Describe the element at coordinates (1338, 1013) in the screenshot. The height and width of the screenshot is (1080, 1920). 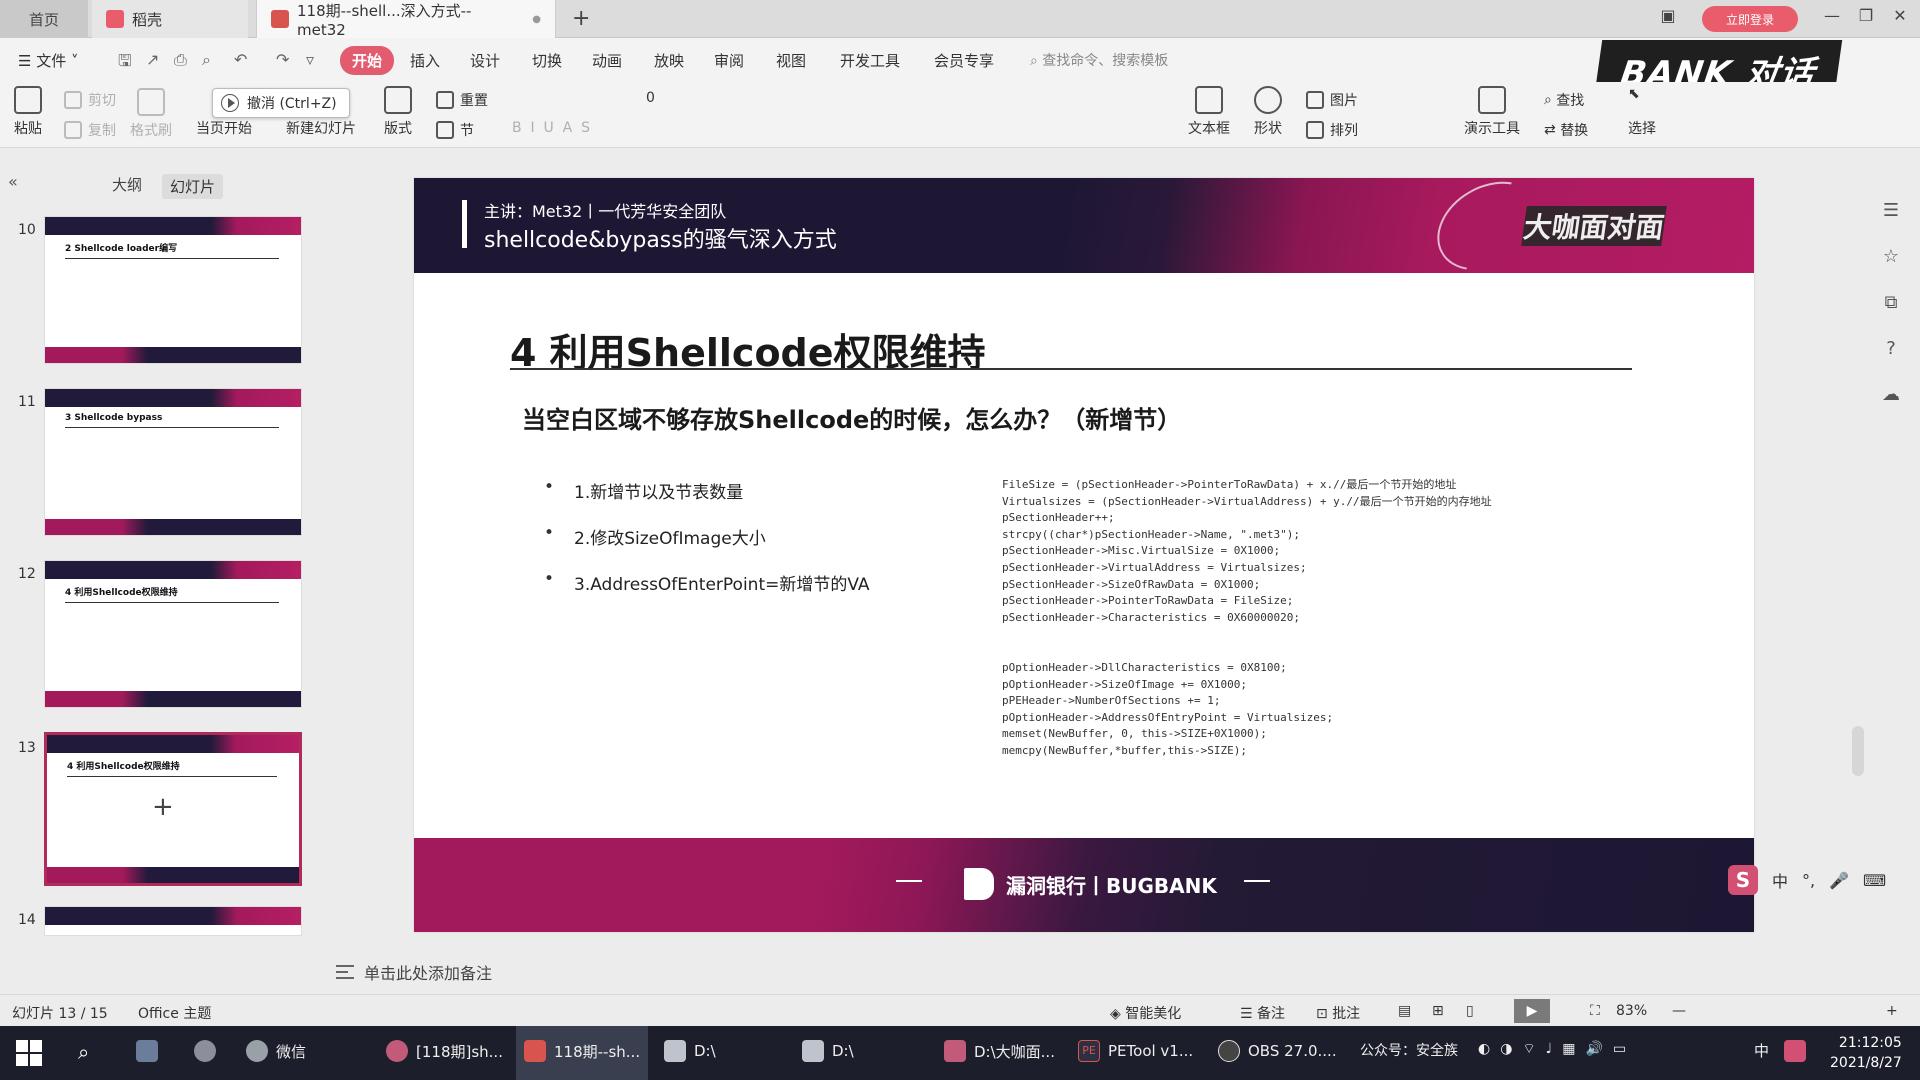
I see `comments-toggle: ⊡ 批注` at that location.